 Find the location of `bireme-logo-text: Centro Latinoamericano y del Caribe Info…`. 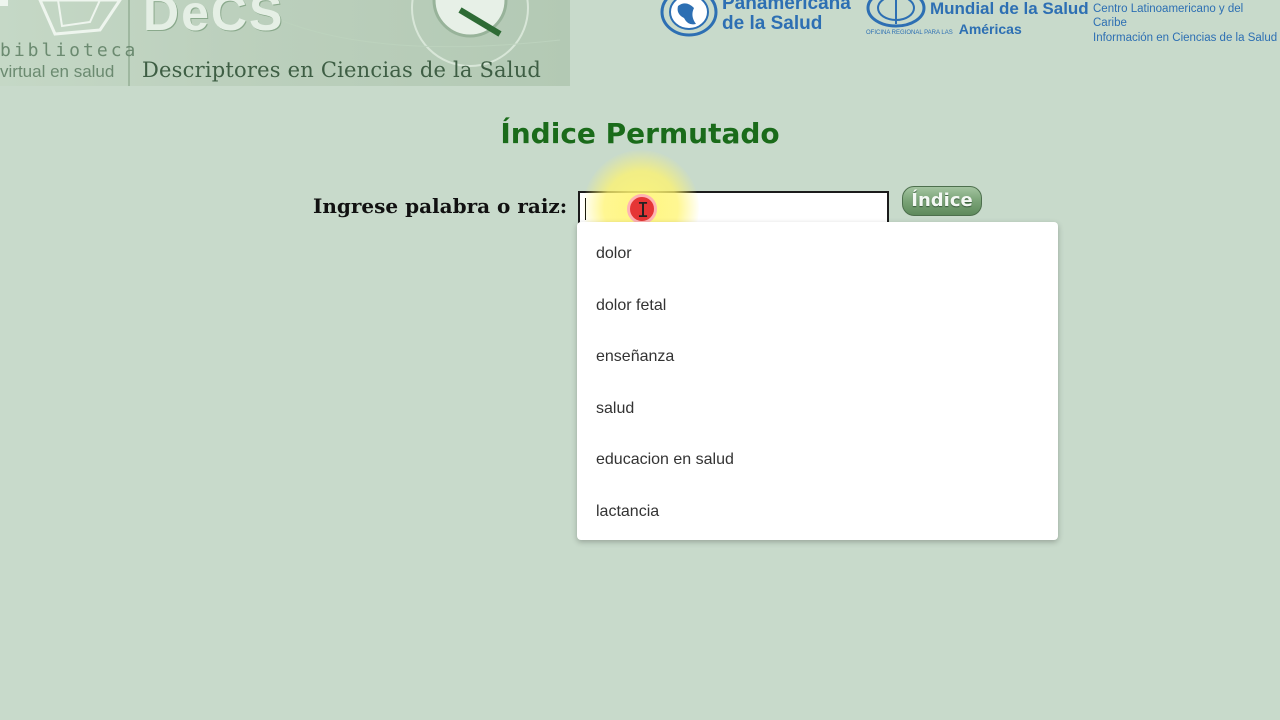

bireme-logo-text: Centro Latinoamericano y del Caribe Info… is located at coordinates (1186, 23).